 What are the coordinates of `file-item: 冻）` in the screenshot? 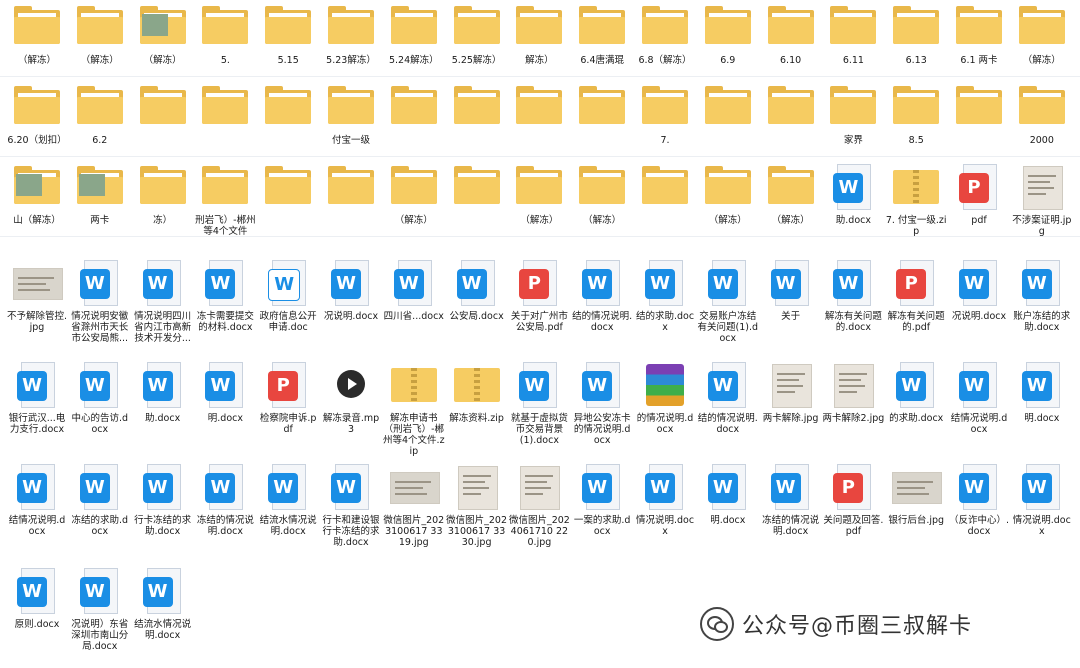 It's located at (163, 194).